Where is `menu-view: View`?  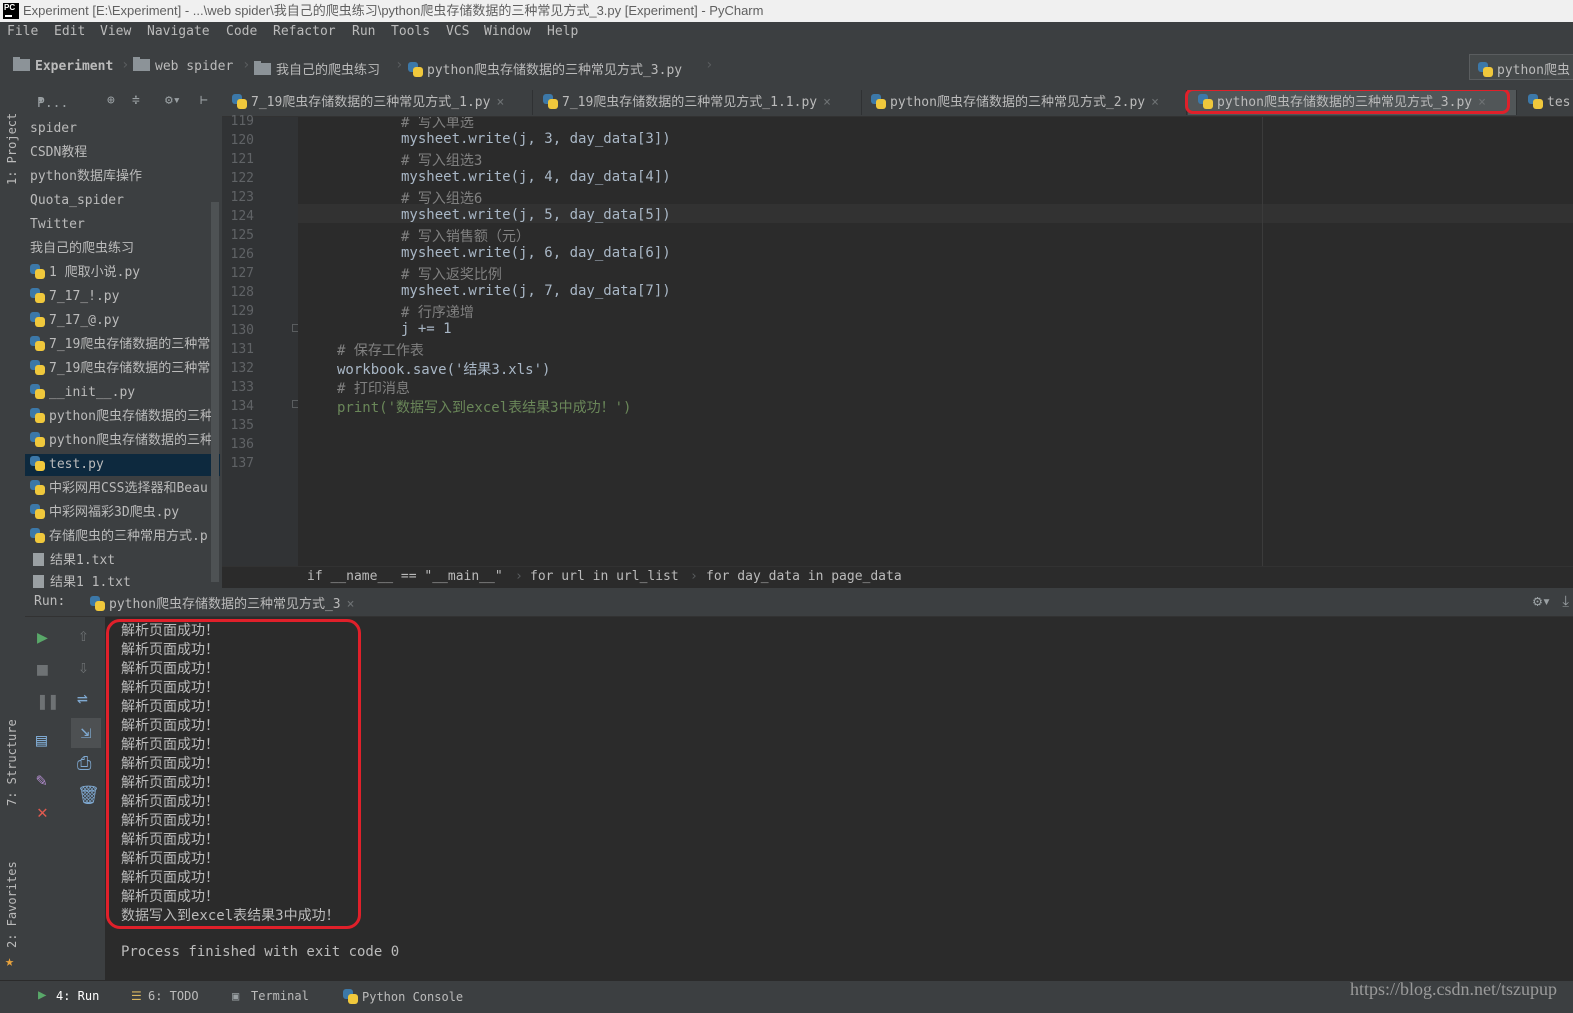
menu-view: View is located at coordinates (115, 31).